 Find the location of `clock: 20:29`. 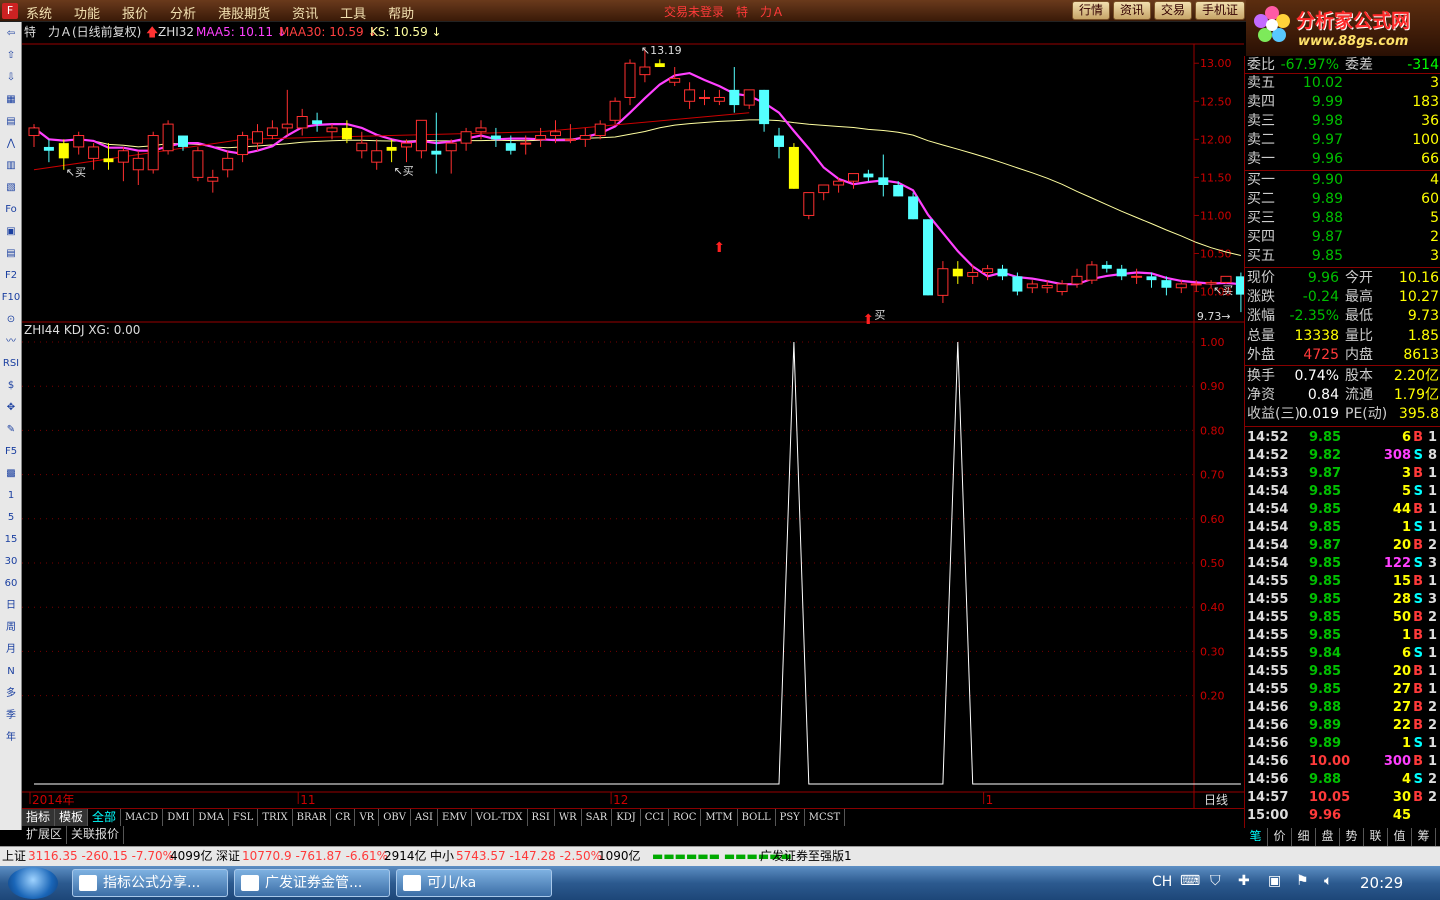

clock: 20:29 is located at coordinates (1381, 883).